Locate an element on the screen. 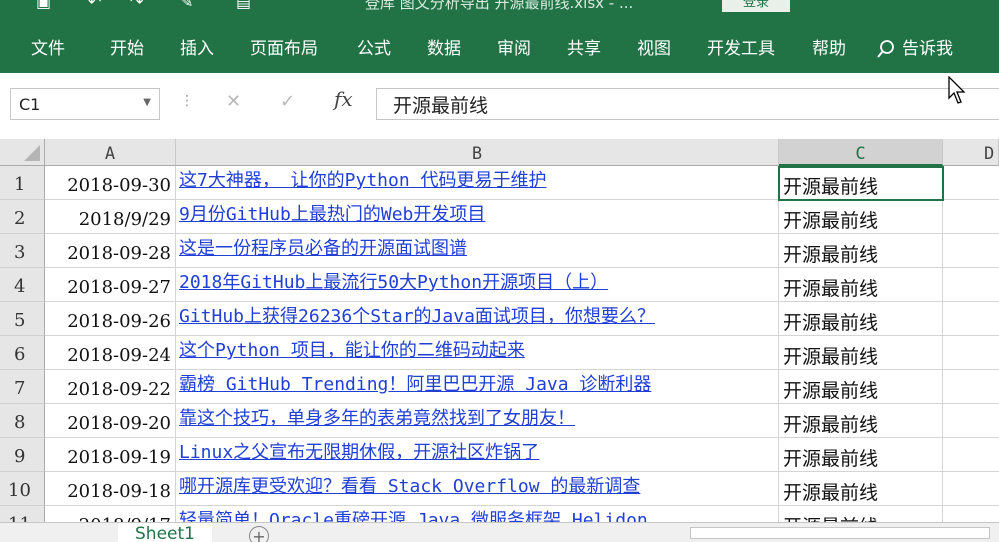  title-cell: 这是一份程序员必备的开源面试图谱 is located at coordinates (477, 251).